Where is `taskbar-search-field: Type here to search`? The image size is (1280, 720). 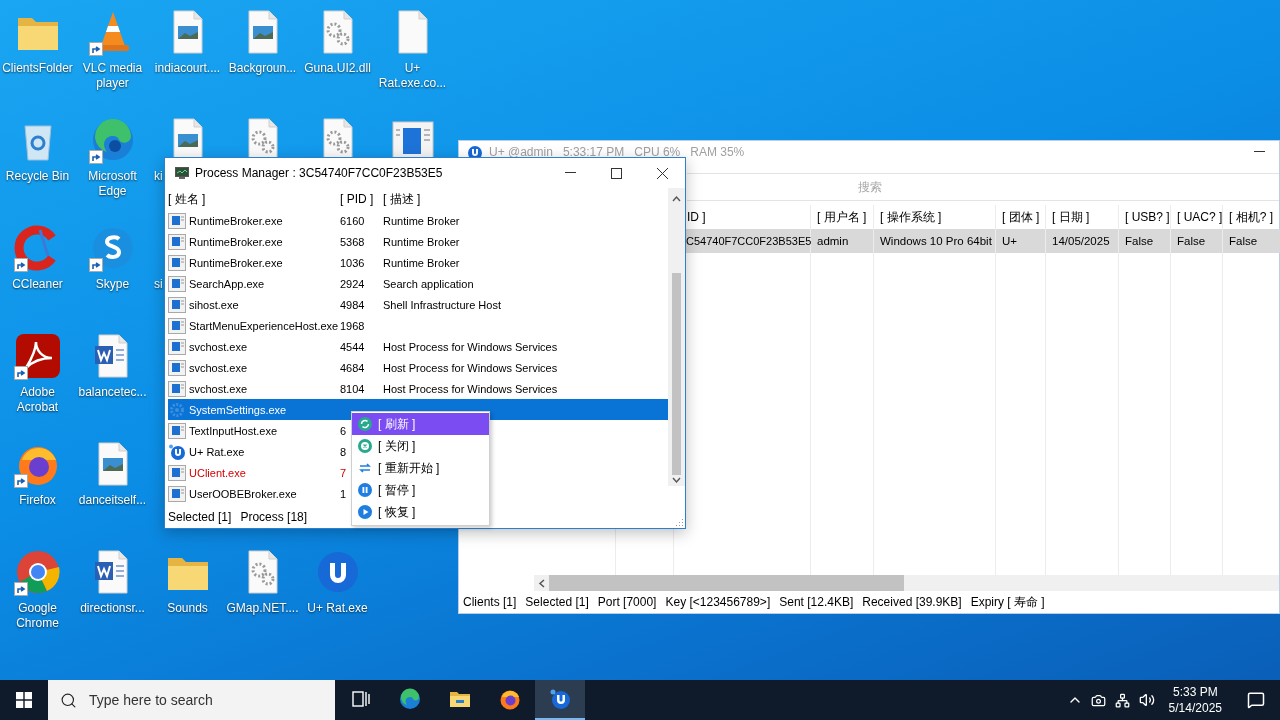 taskbar-search-field: Type here to search is located at coordinates (191, 700).